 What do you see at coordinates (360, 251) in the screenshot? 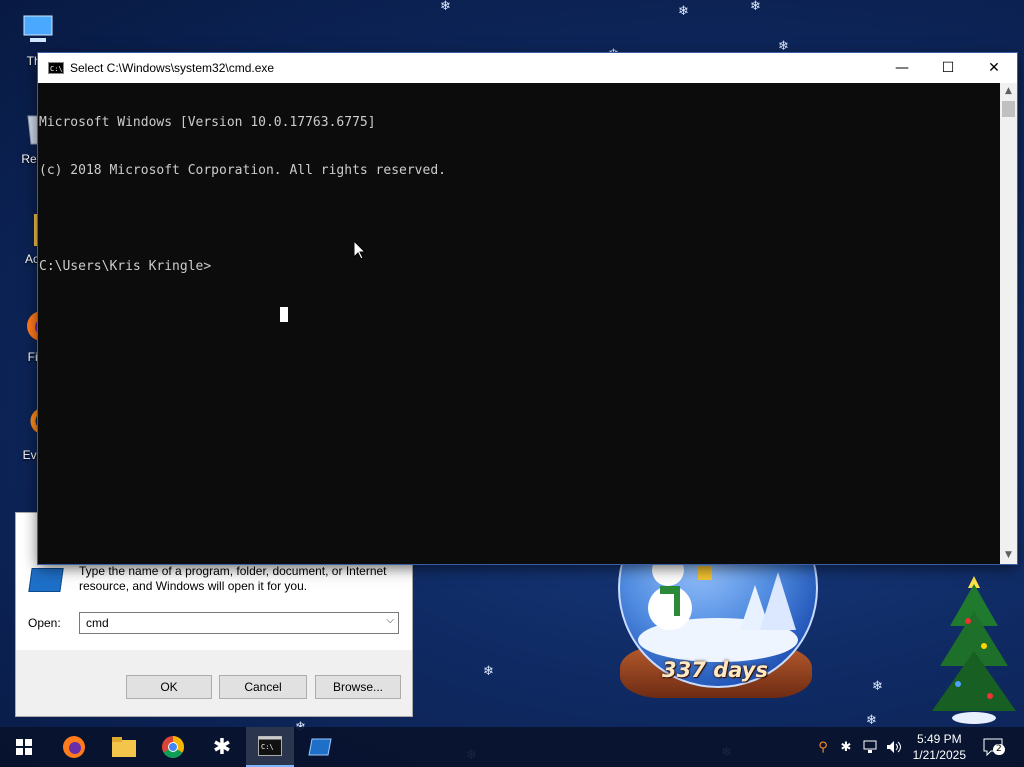
I see `mouse-pointer-icon` at bounding box center [360, 251].